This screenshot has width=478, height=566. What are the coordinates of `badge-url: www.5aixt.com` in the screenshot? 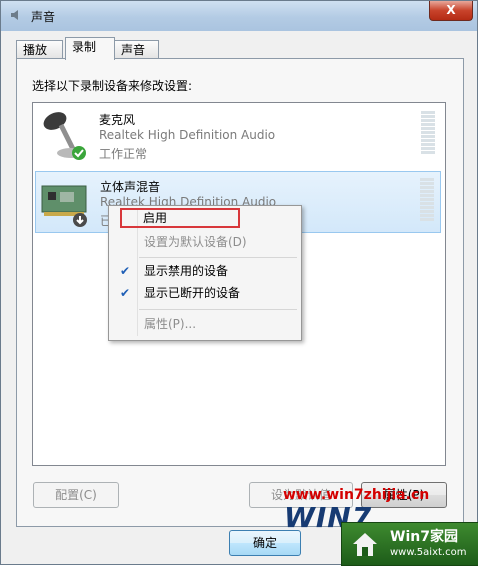 It's located at (428, 552).